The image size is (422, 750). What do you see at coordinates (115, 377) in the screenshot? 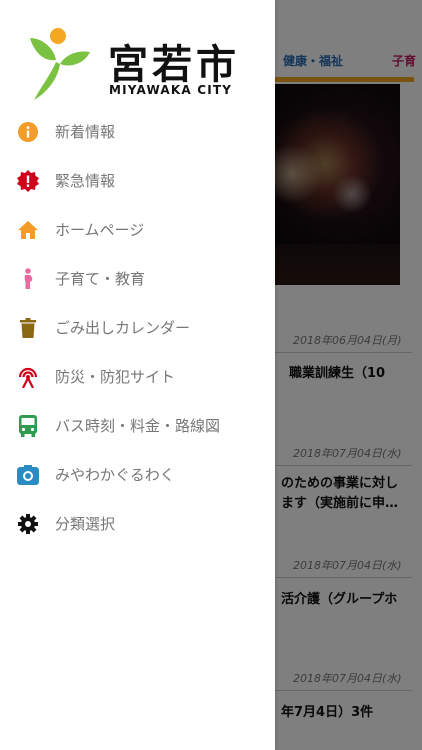
I see `menu-item-label: 防災・防犯サイト` at bounding box center [115, 377].